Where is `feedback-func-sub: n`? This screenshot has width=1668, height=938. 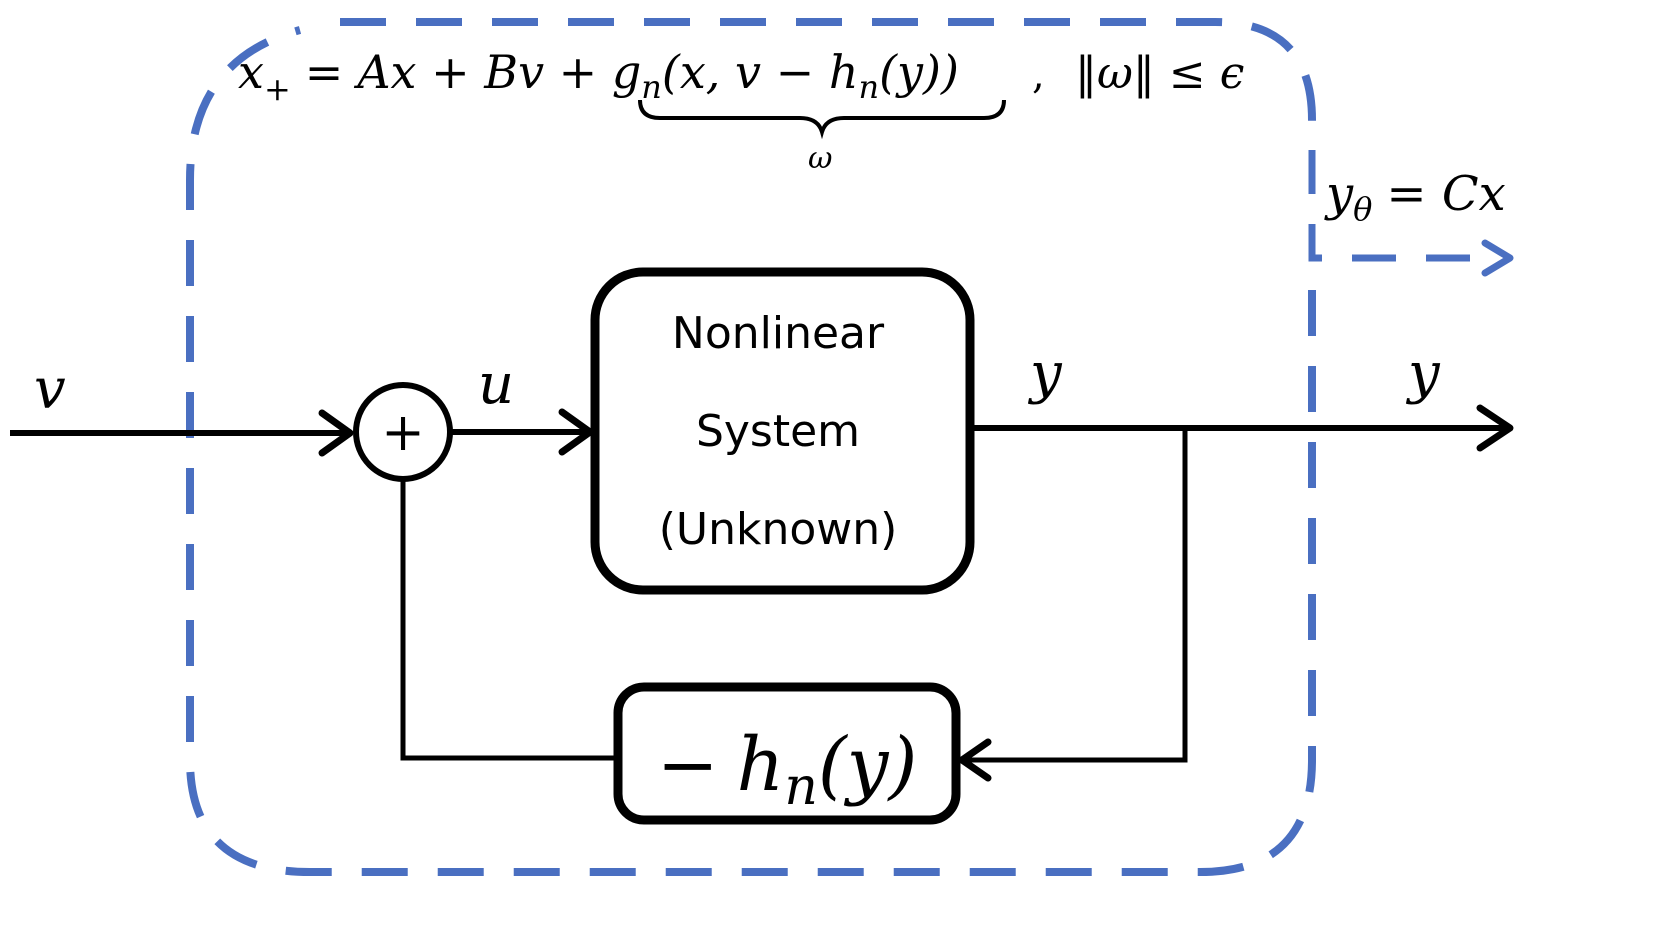
feedback-func-sub: n is located at coordinates (801, 787).